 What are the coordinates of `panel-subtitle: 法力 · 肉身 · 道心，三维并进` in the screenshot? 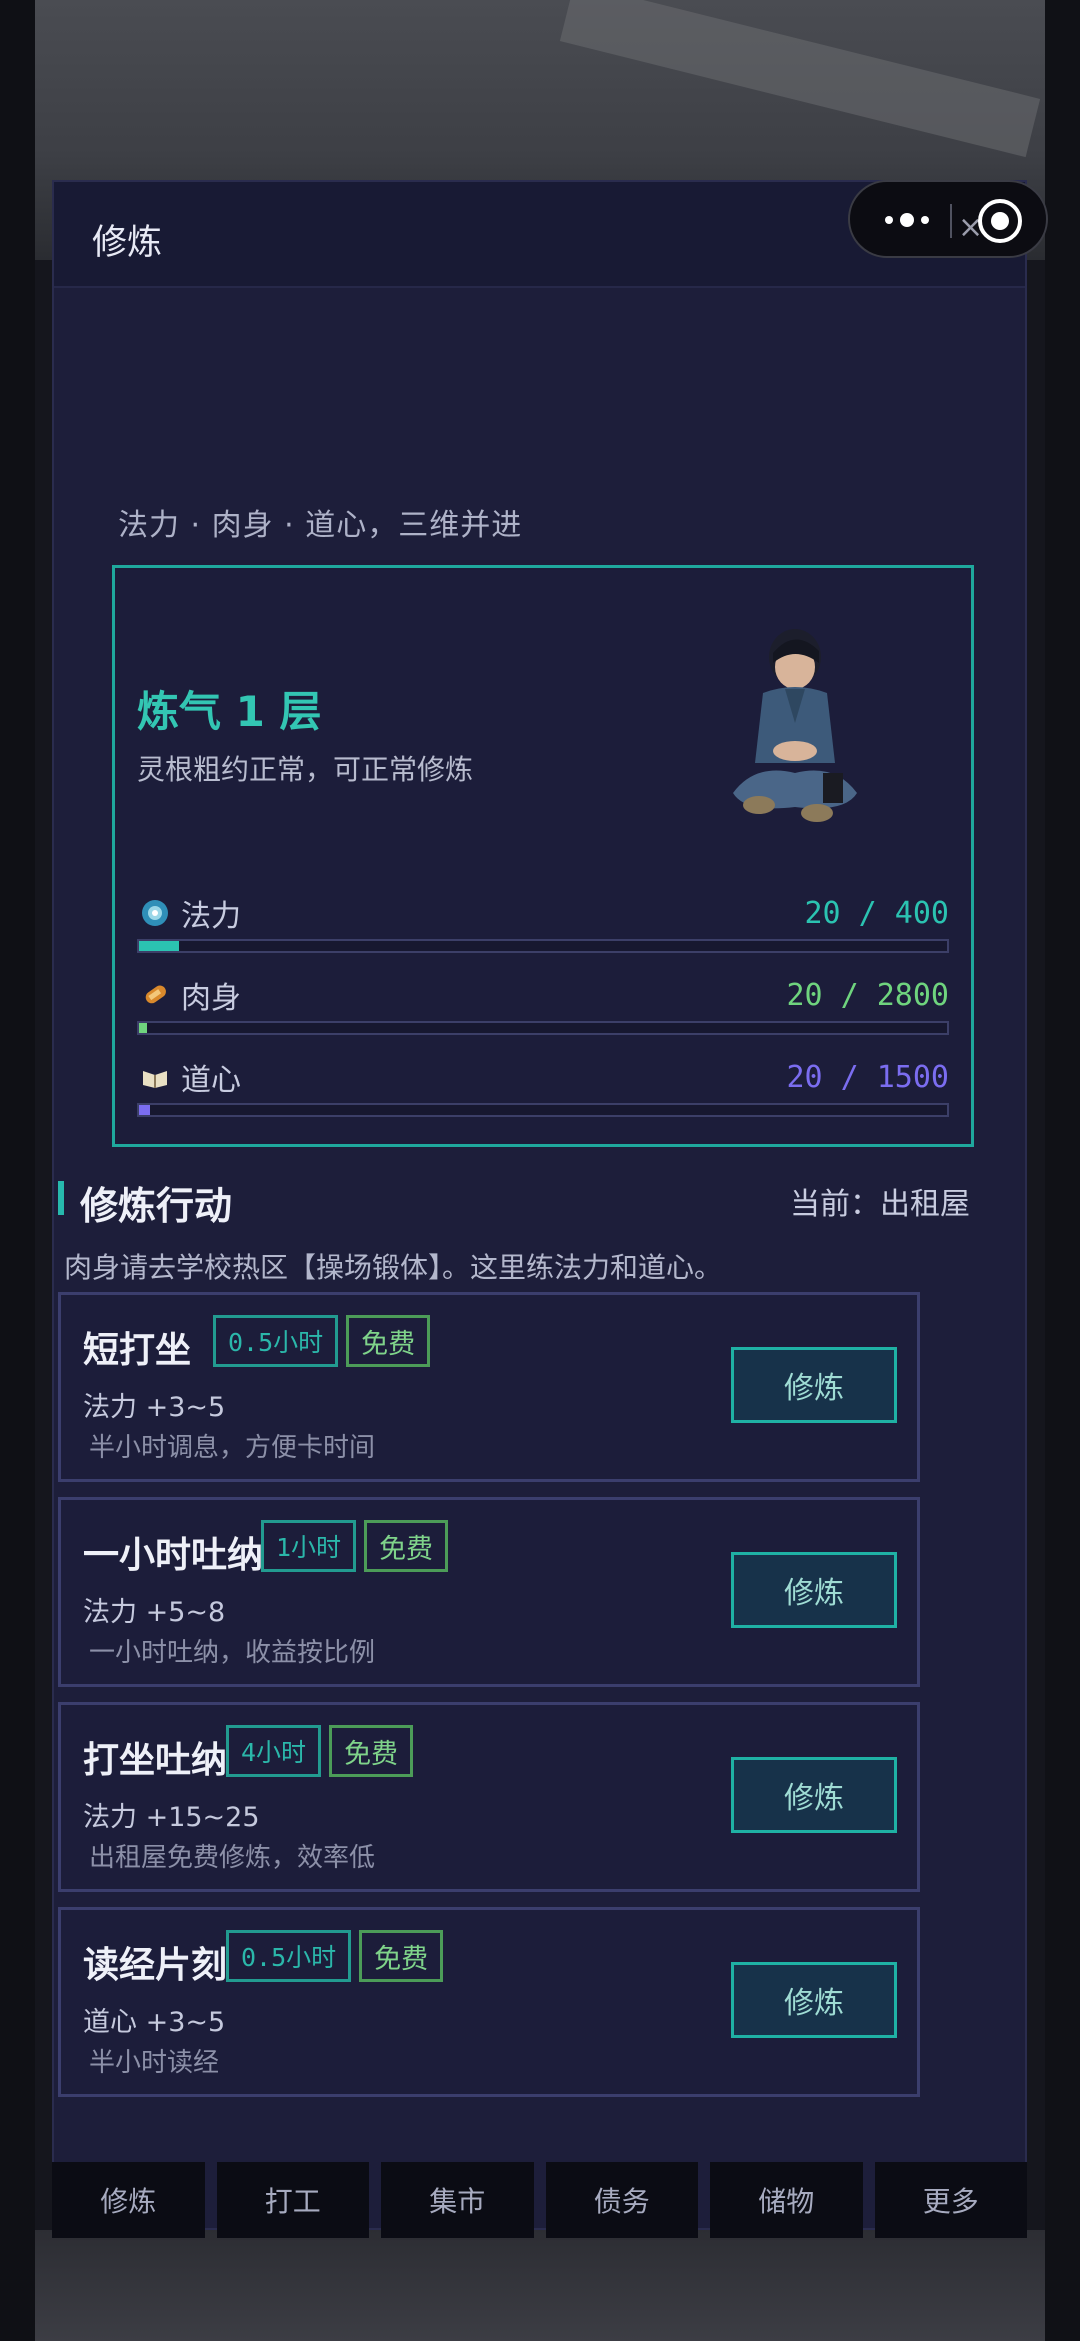 It's located at (320, 525).